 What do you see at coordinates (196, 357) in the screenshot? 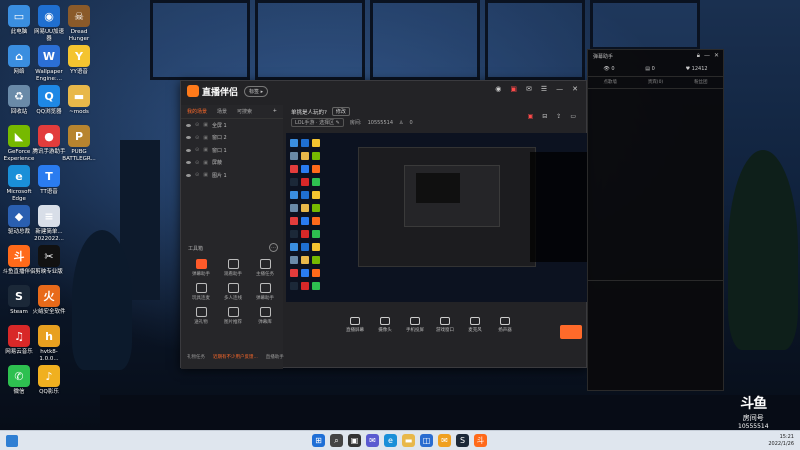
I see `status-task: 礼物任务` at bounding box center [196, 357].